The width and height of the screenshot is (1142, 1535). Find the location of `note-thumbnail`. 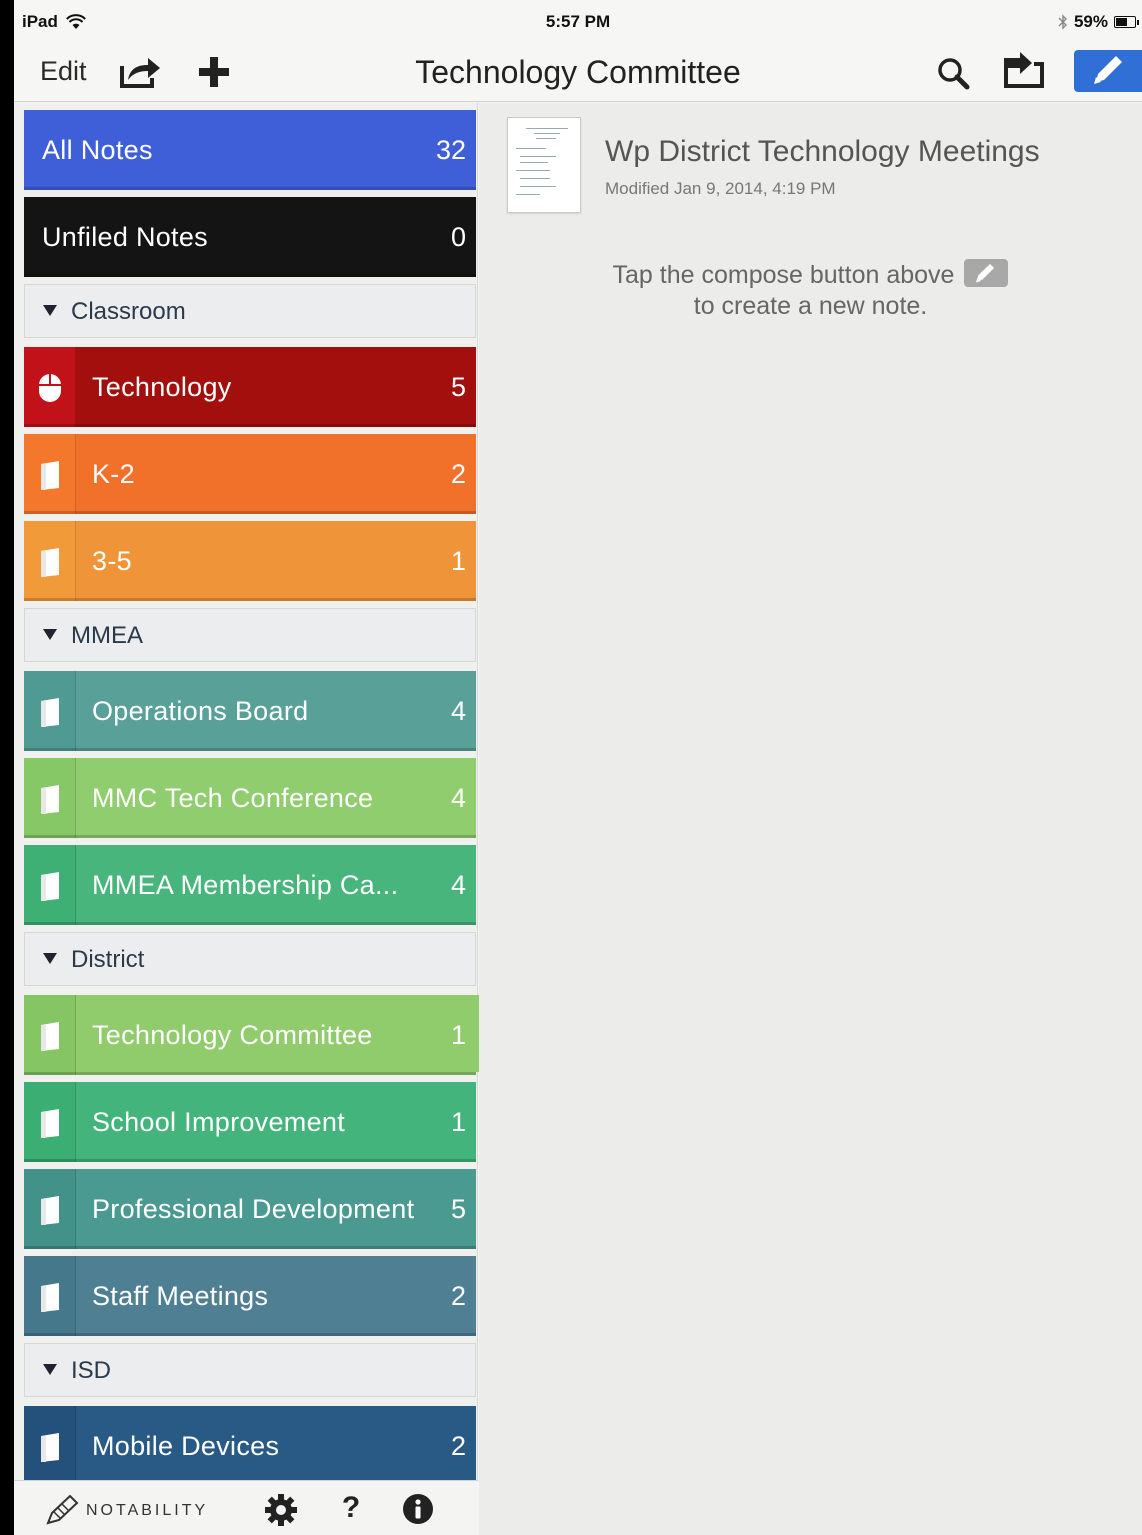

note-thumbnail is located at coordinates (544, 165).